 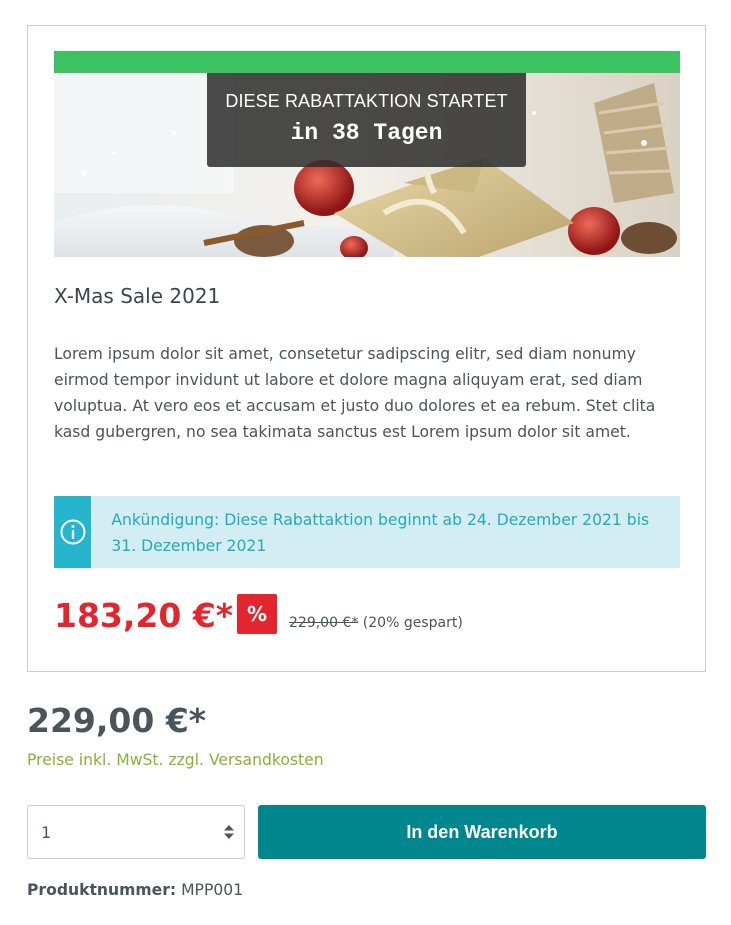 I want to click on product-price: 229,00 €*, so click(x=117, y=720).